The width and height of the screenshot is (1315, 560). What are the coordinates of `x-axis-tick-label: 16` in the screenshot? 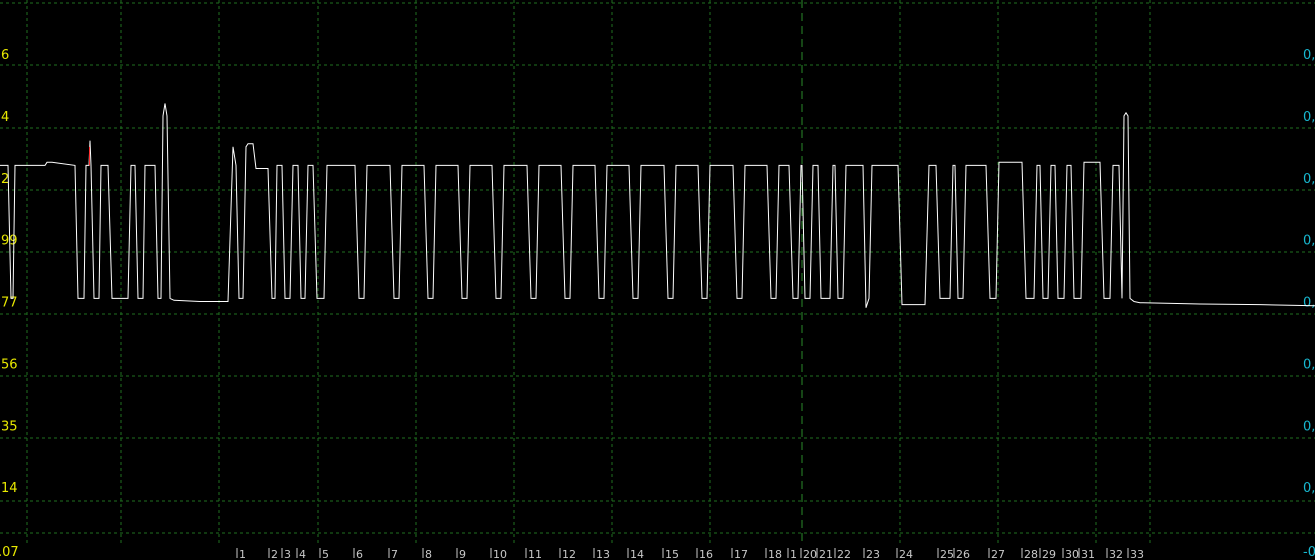 It's located at (706, 554).